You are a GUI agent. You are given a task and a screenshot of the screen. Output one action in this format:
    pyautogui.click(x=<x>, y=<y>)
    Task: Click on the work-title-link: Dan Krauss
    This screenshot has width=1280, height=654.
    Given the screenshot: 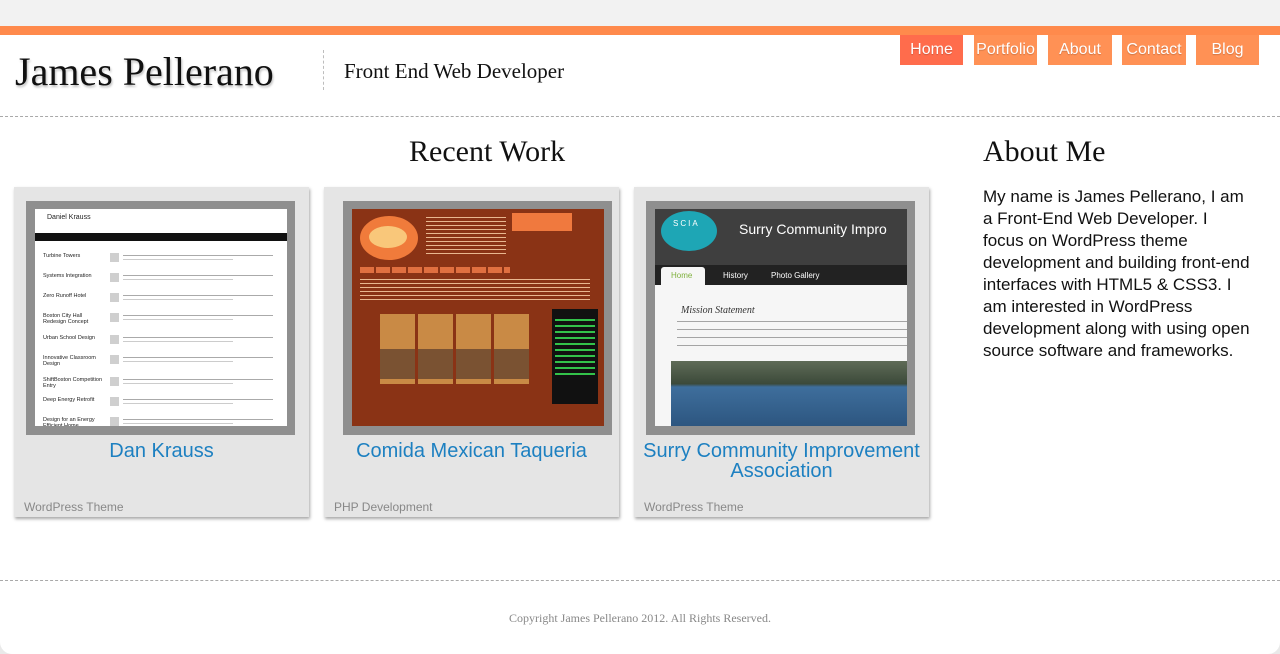 What is the action you would take?
    pyautogui.click(x=161, y=451)
    